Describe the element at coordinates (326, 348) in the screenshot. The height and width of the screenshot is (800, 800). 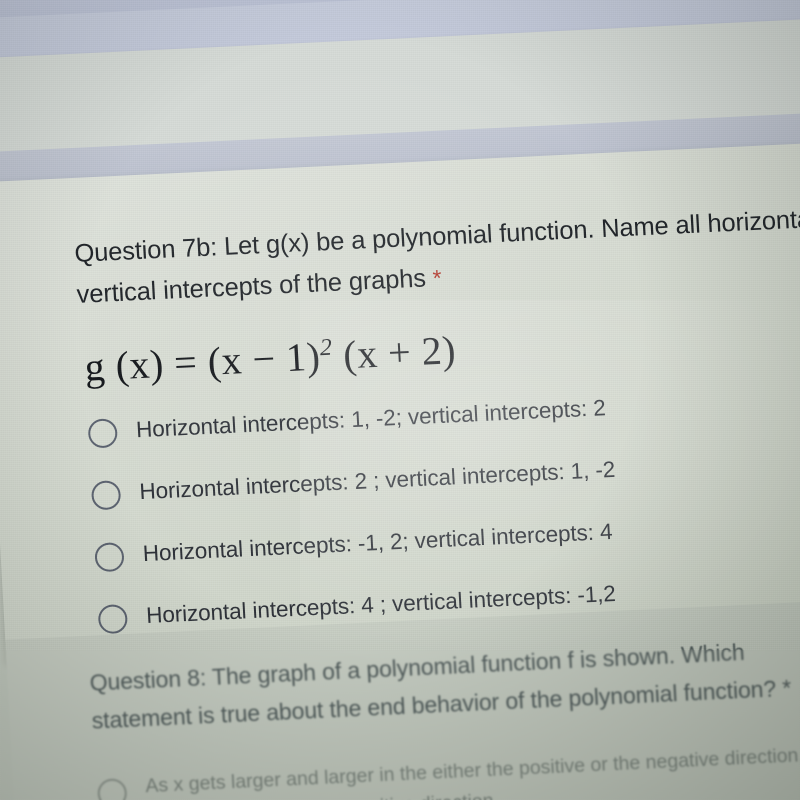
I see `formula-exponent: 2` at that location.